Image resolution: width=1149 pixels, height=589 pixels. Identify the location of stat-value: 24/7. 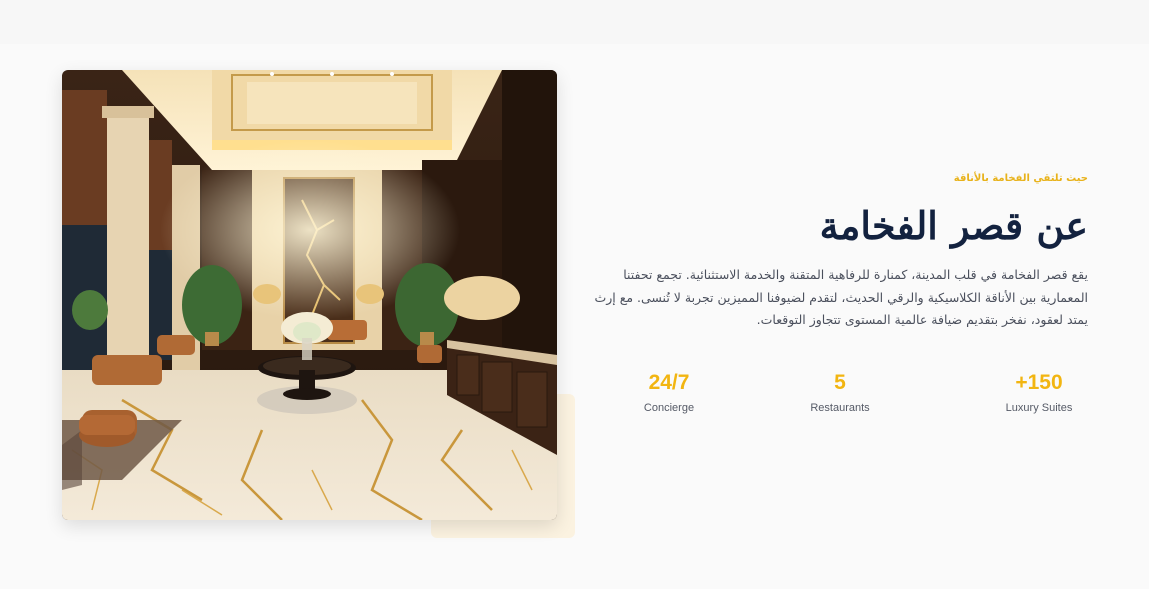
(669, 382).